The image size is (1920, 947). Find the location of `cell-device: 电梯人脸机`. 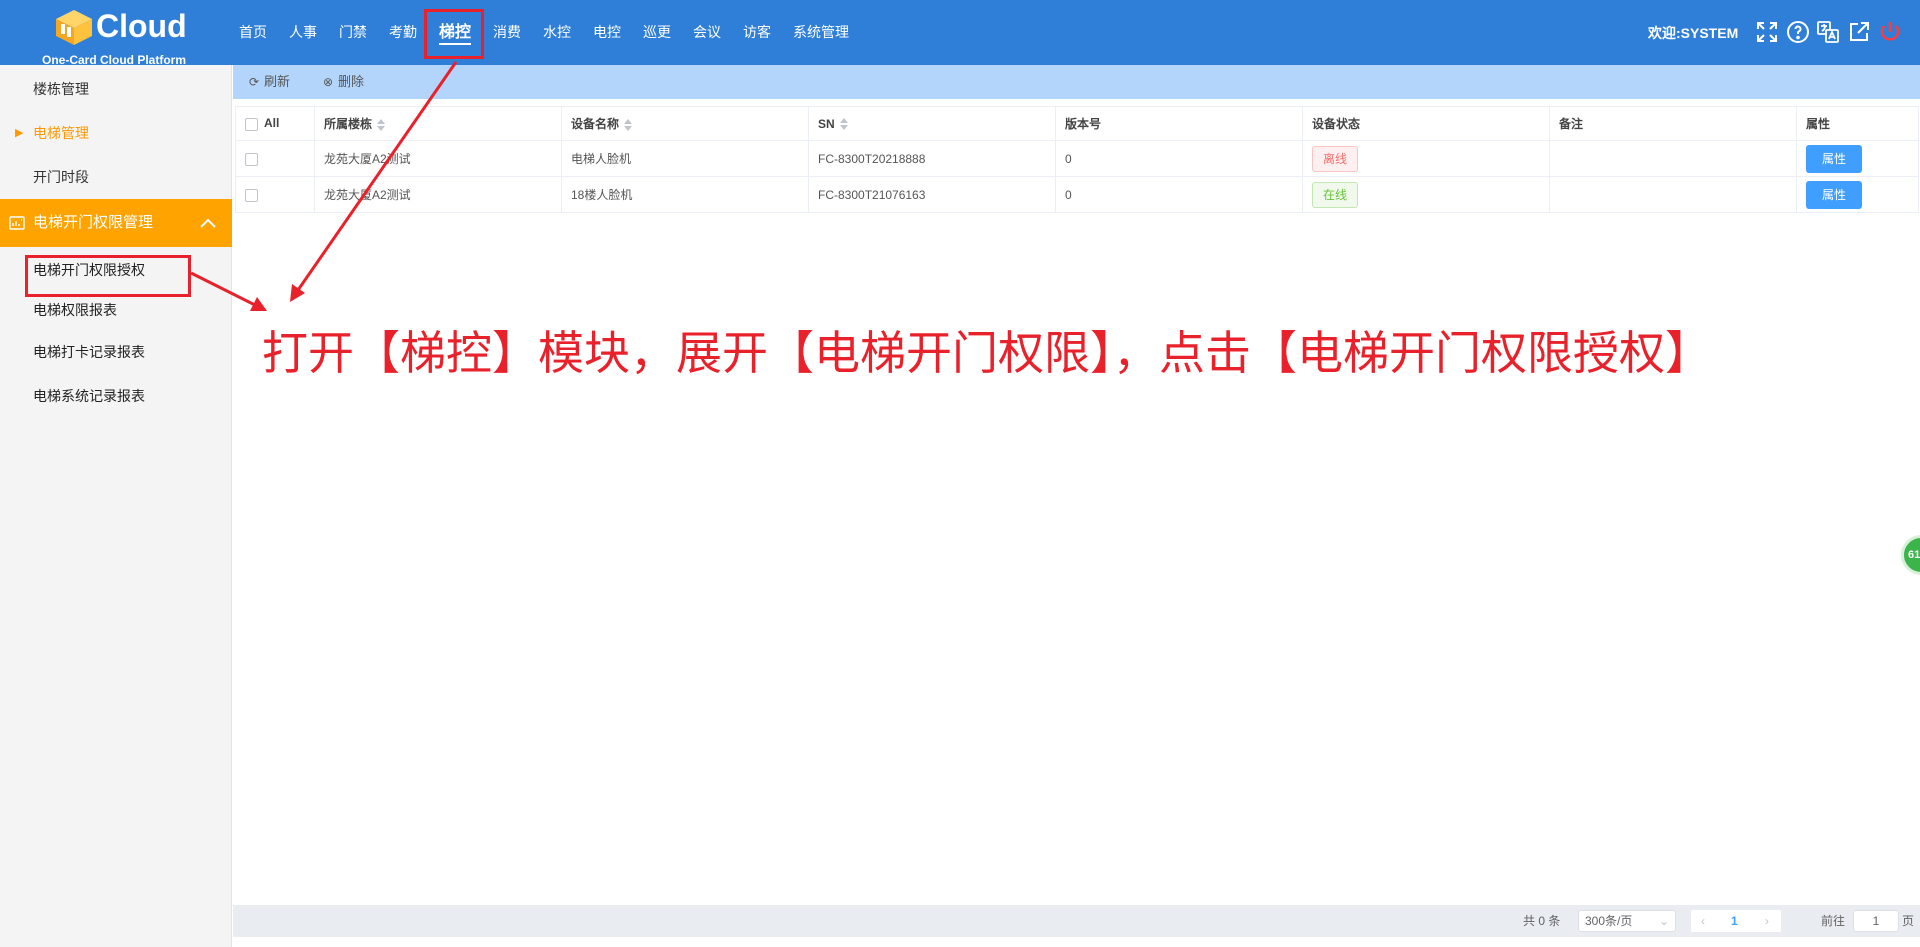

cell-device: 电梯人脸机 is located at coordinates (685, 158).